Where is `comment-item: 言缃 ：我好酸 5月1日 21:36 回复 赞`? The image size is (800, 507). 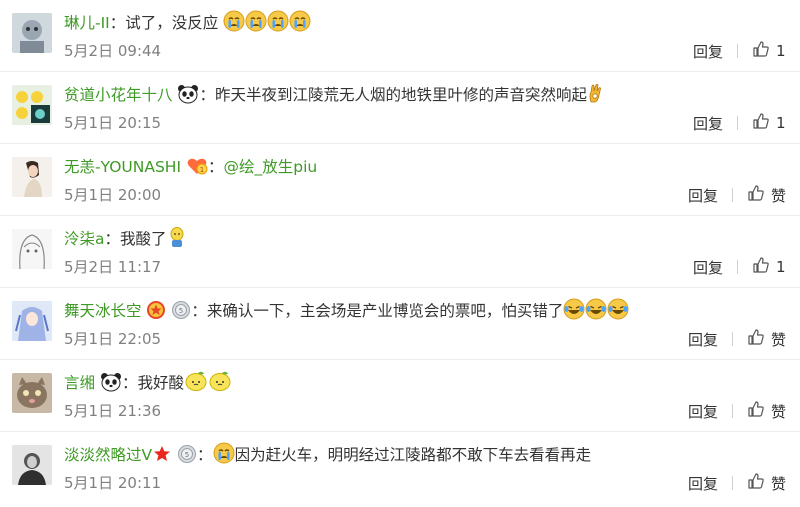 comment-item: 言缃 ：我好酸 5月1日 21:36 回复 赞 is located at coordinates (400, 396).